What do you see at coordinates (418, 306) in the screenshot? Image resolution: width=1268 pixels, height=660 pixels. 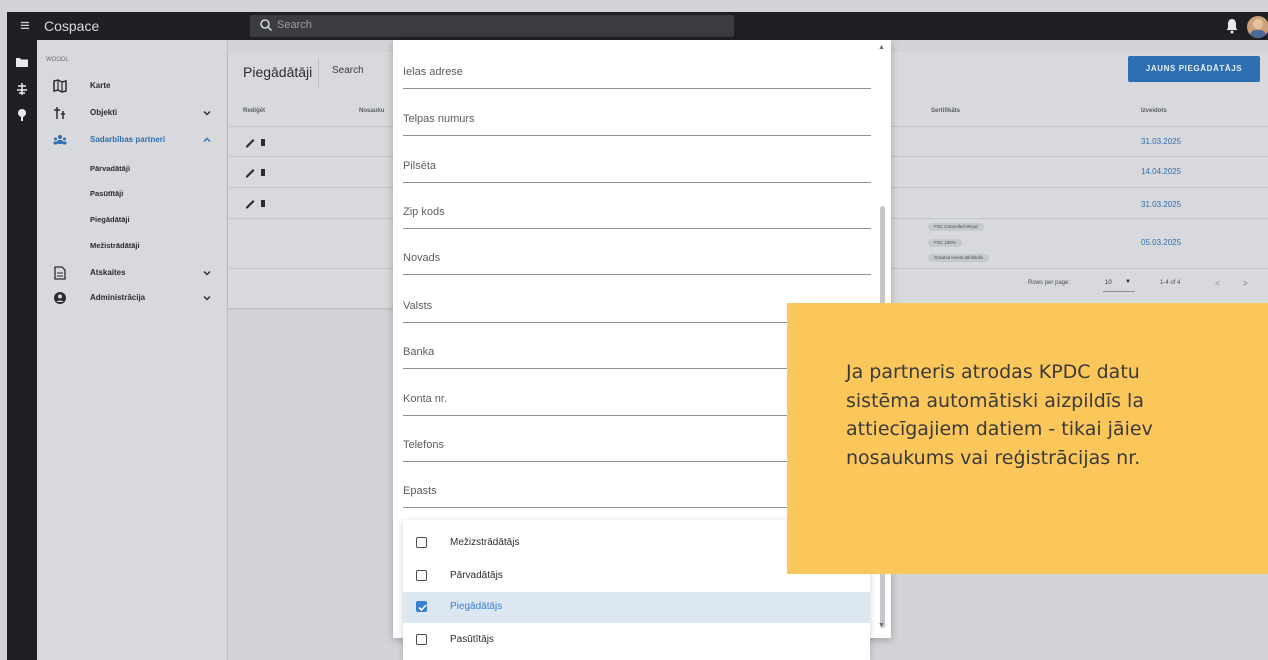 I see `field-label: Valsts` at bounding box center [418, 306].